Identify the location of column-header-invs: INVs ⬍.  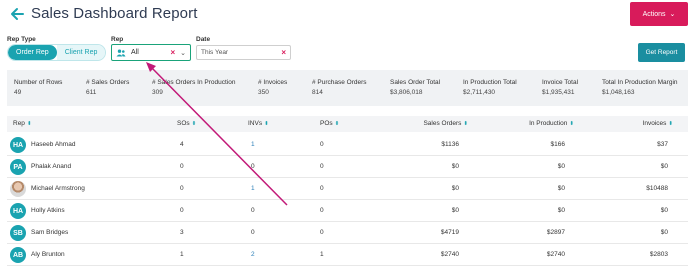
(258, 123).